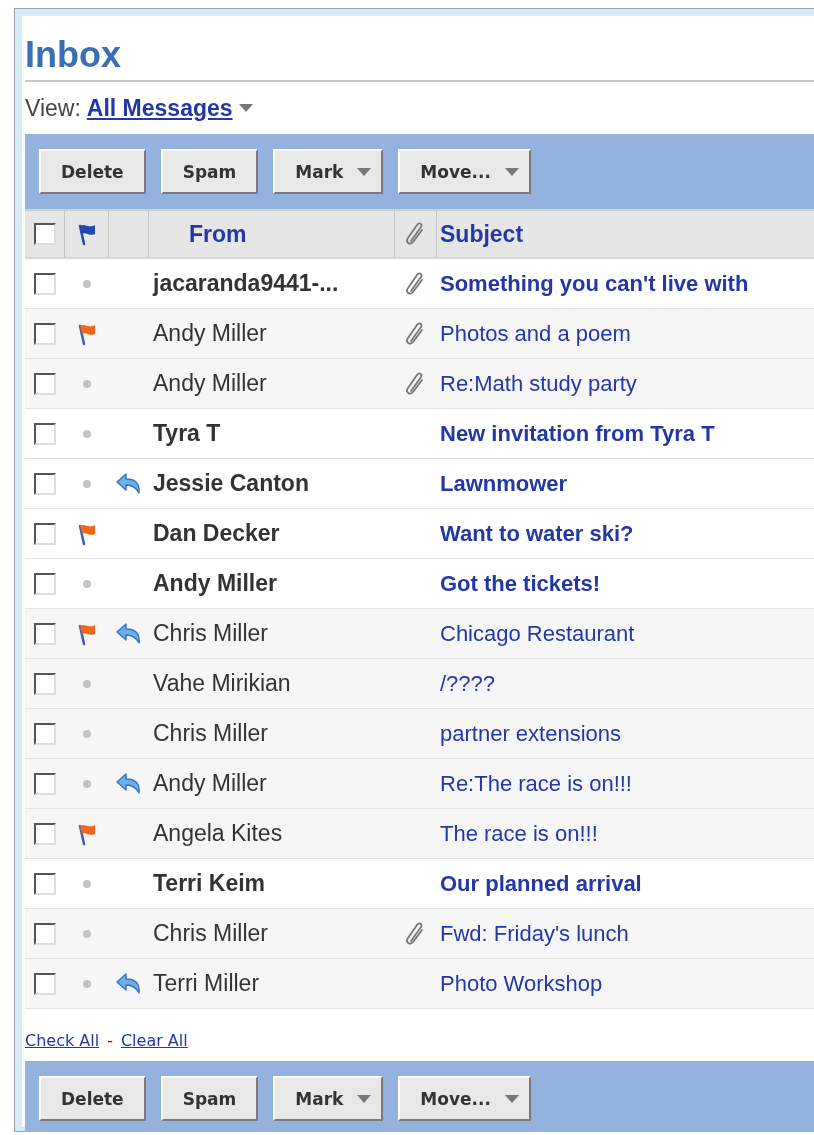 This screenshot has height=1135, width=814. Describe the element at coordinates (482, 234) in the screenshot. I see `column-header: Subject` at that location.